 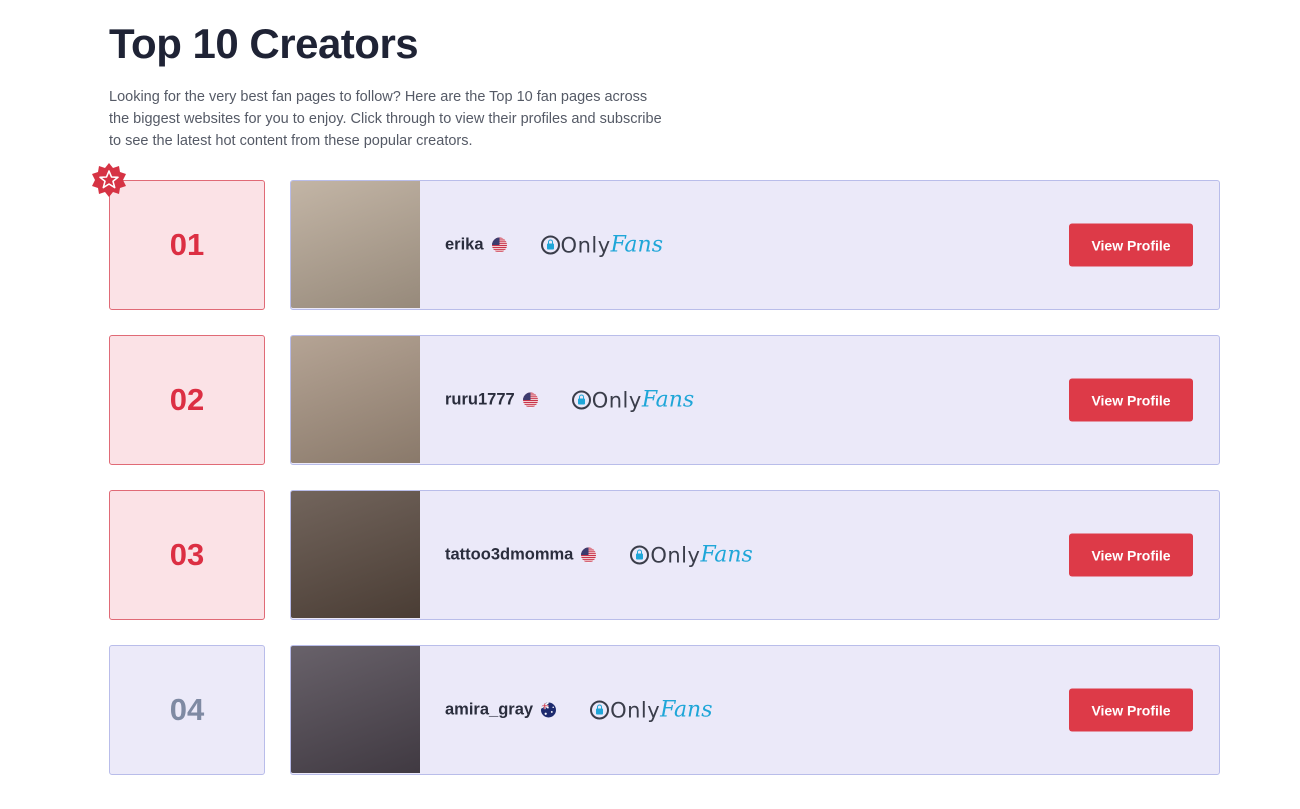 I want to click on au-flag-icon, so click(x=549, y=710).